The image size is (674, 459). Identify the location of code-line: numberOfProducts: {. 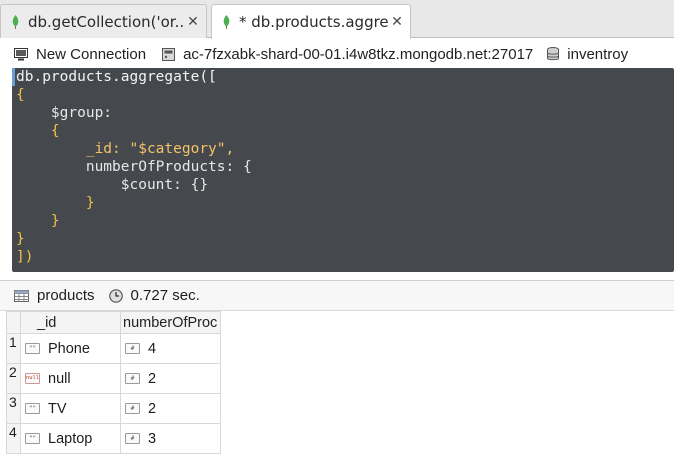
(134, 167).